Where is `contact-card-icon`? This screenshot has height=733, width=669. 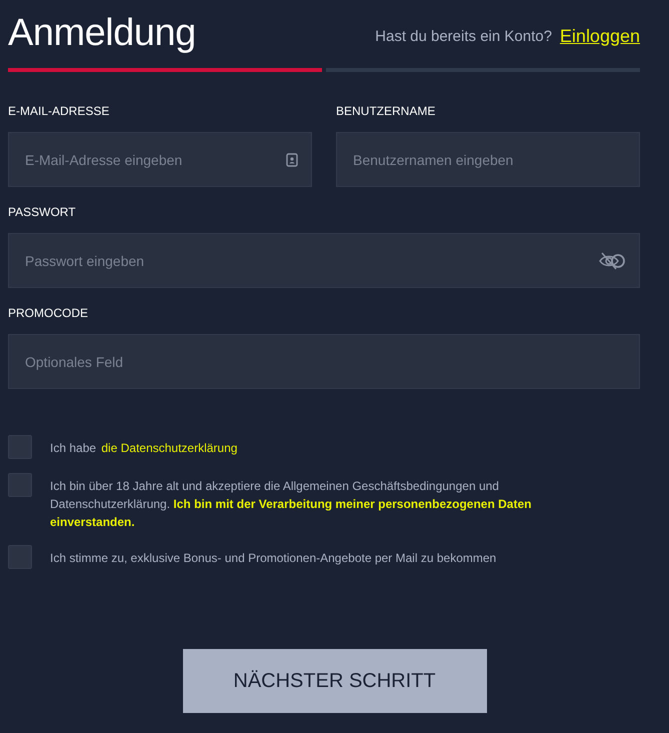
contact-card-icon is located at coordinates (292, 159).